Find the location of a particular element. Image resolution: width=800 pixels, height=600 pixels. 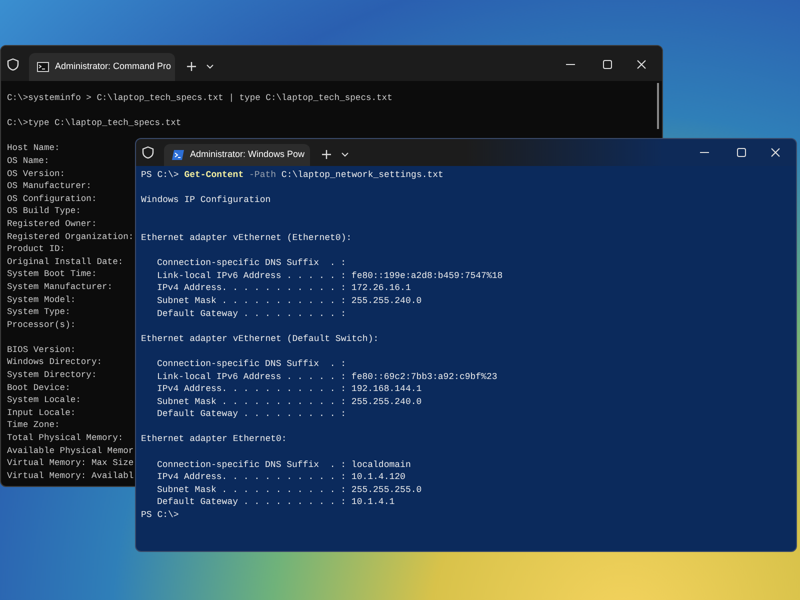

terminal-tab: Administrator: Command Pro is located at coordinates (102, 67).